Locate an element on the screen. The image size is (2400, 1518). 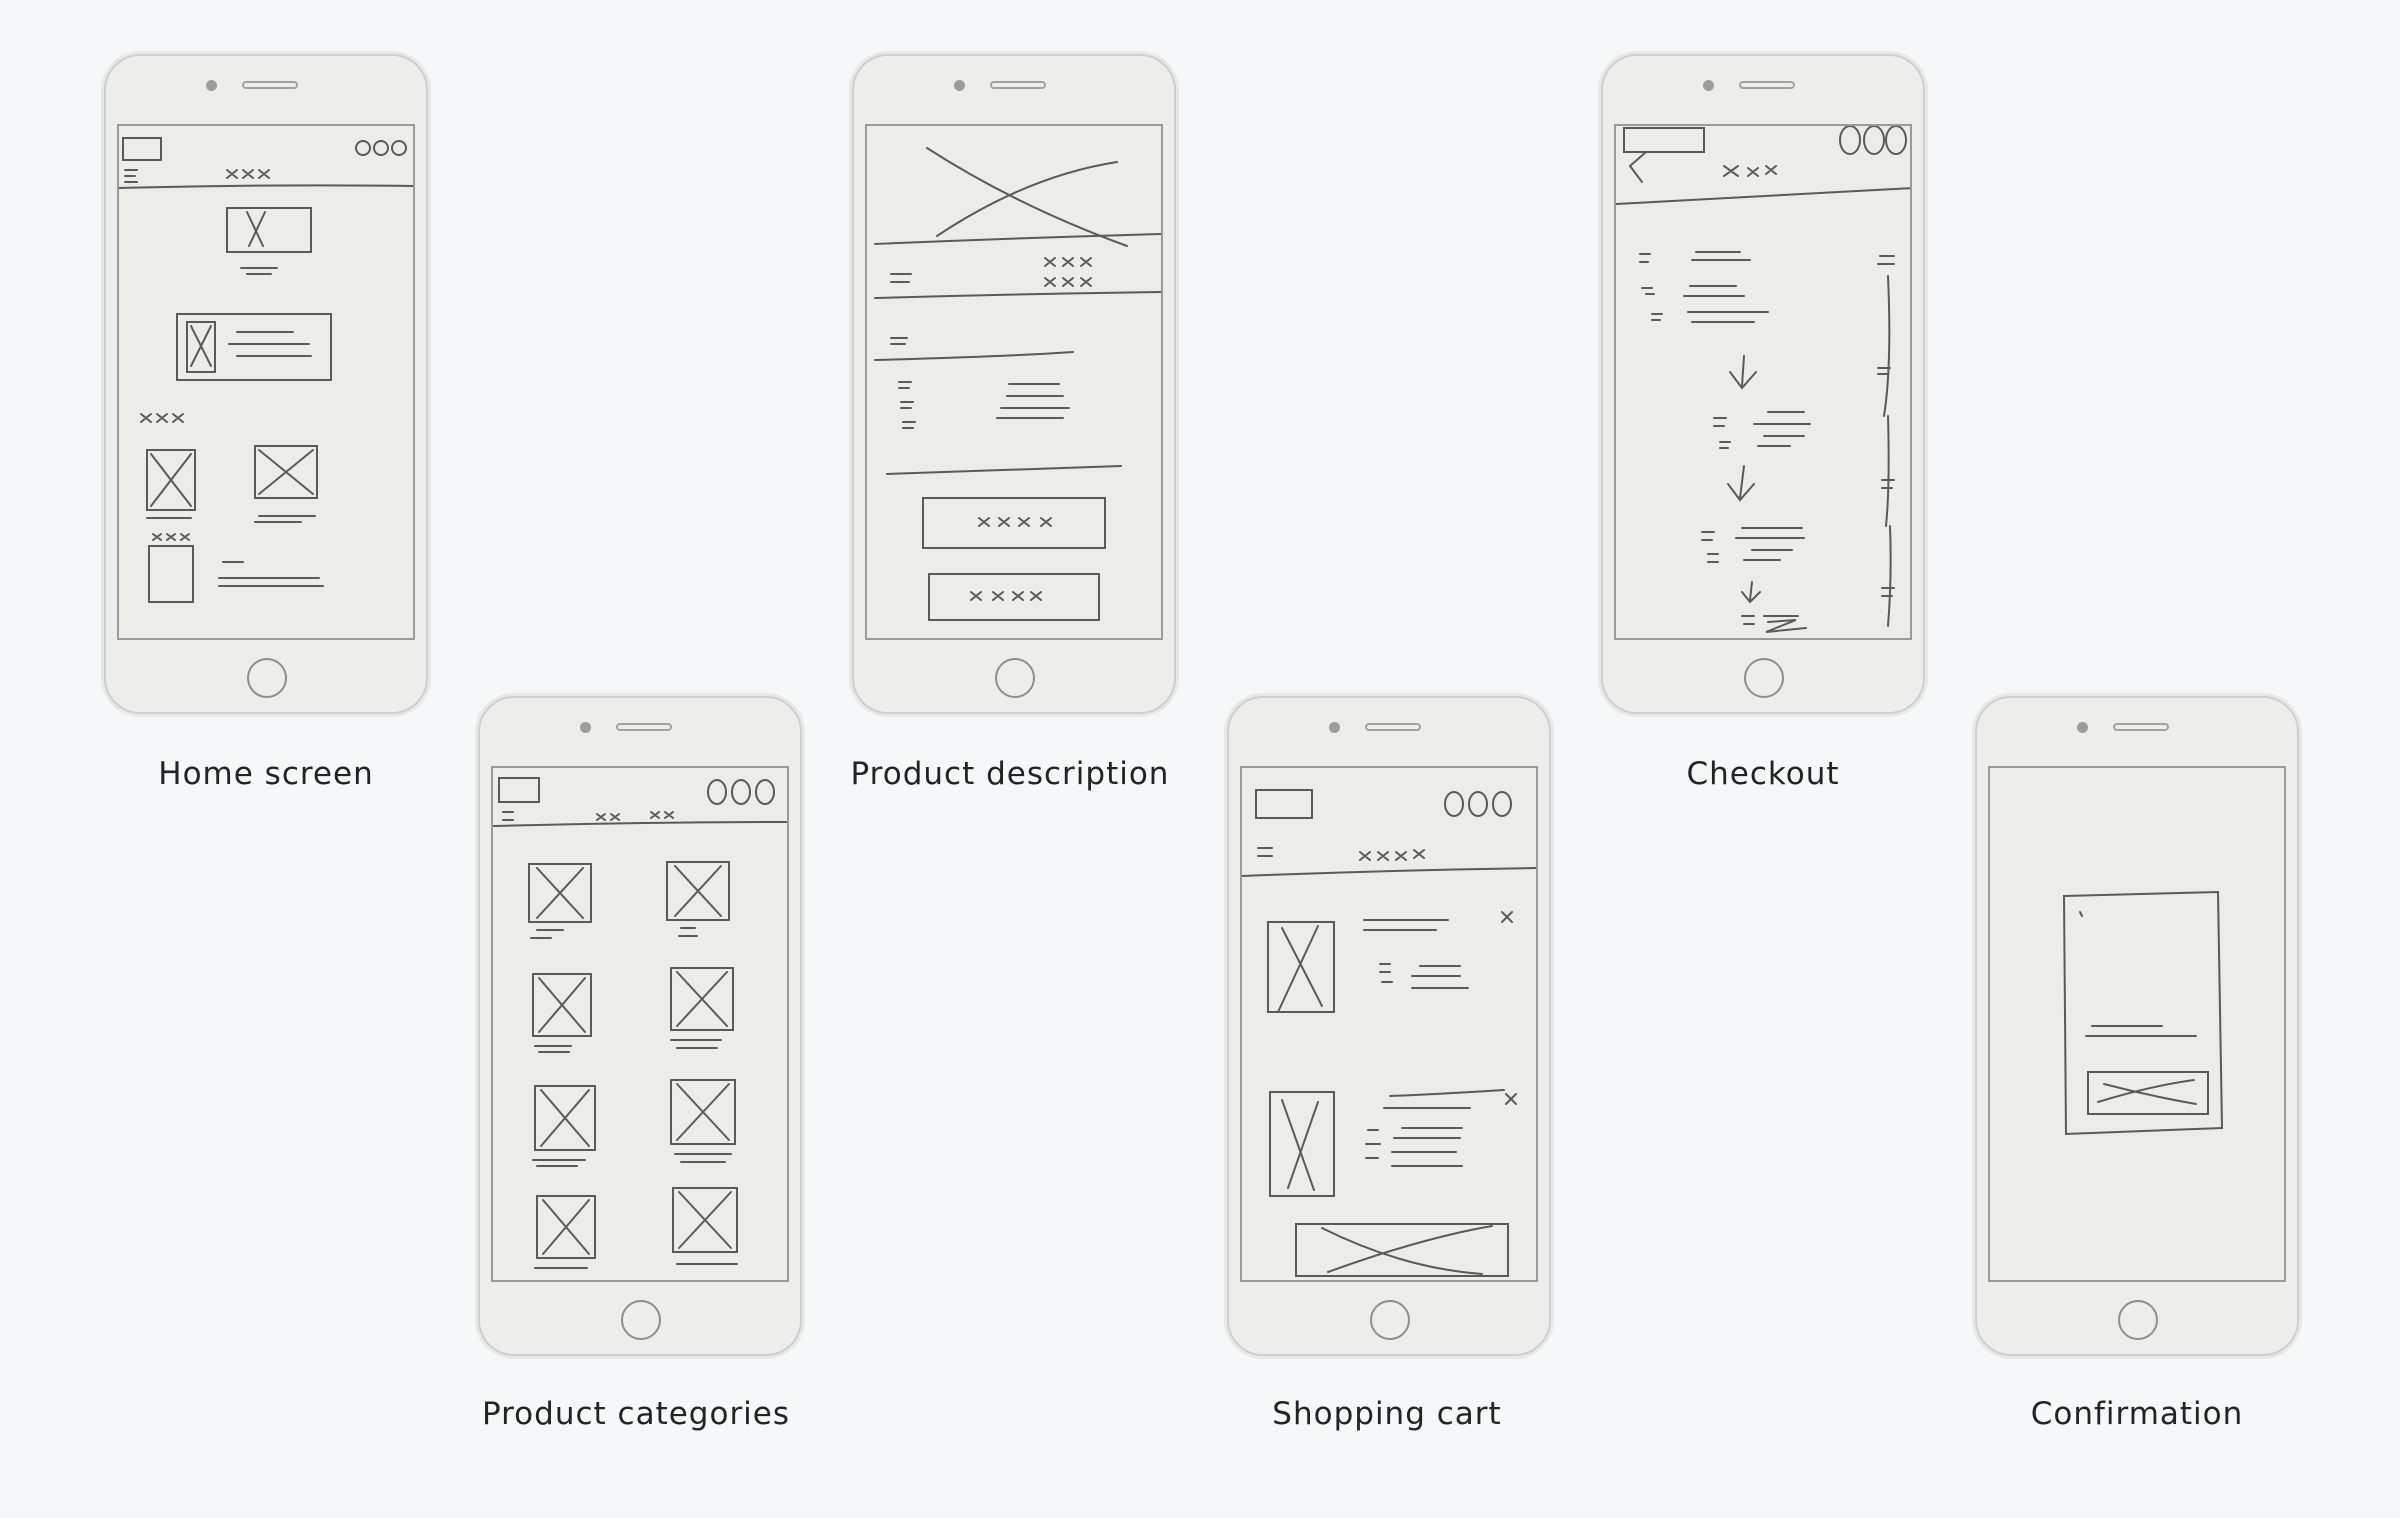
phone-checkout is located at coordinates (1763, 384).